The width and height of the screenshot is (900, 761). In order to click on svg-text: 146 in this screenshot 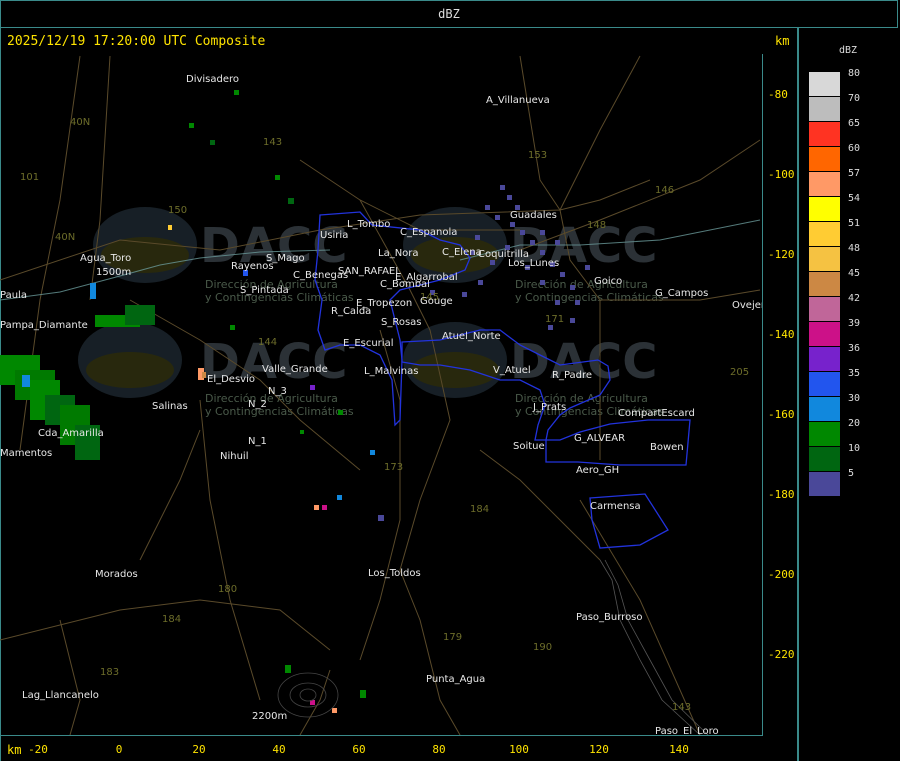, I will do `click(664, 190)`.